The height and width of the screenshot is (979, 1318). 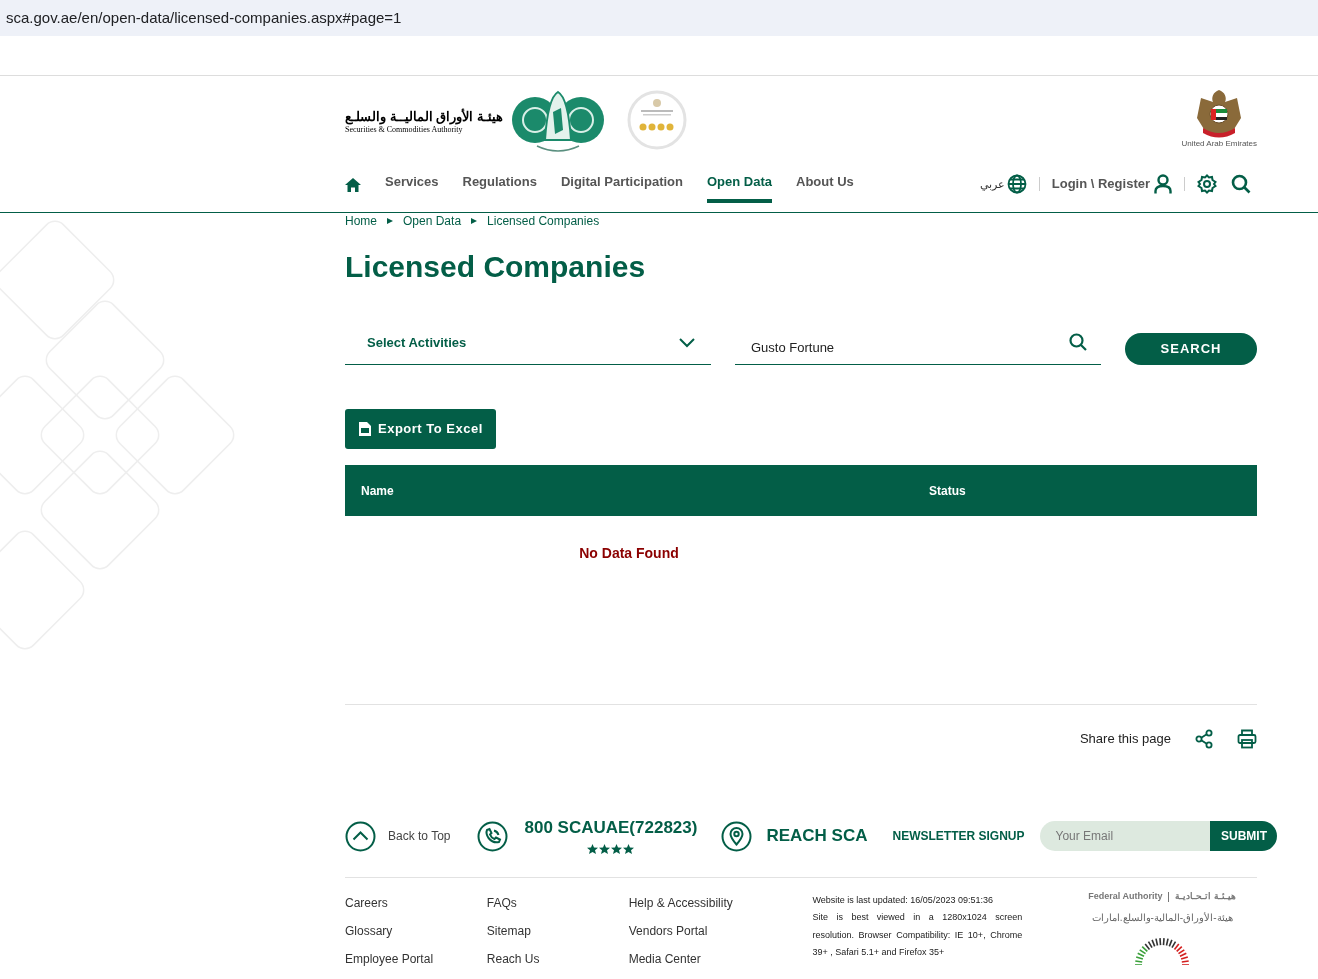 I want to click on email-field: Your Email, so click(x=1125, y=836).